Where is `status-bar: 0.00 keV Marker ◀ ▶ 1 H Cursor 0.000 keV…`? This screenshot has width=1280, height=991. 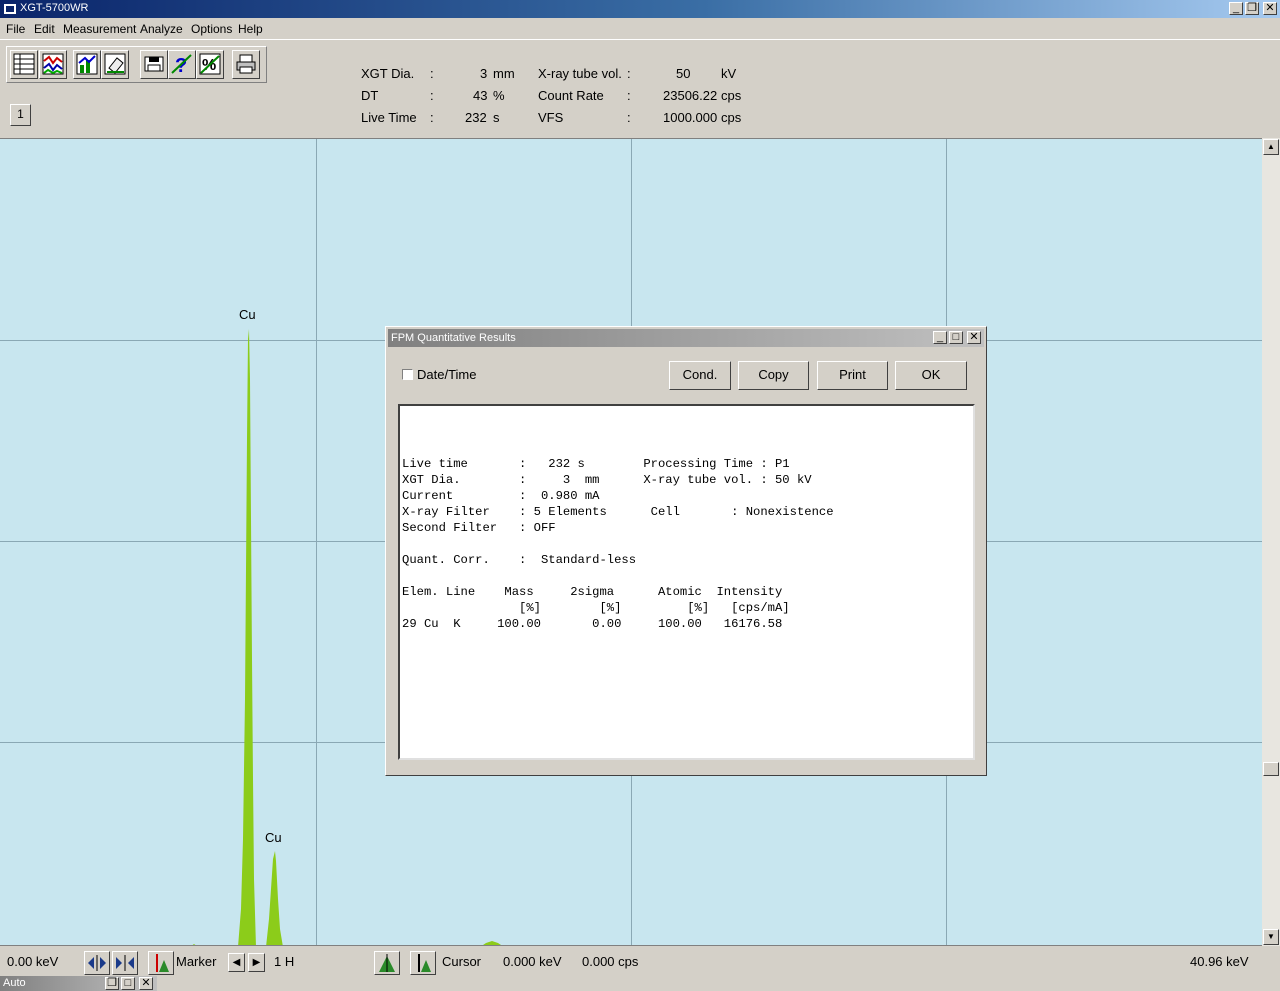
status-bar: 0.00 keV Marker ◀ ▶ 1 H Cursor 0.000 keV… is located at coordinates (640, 961).